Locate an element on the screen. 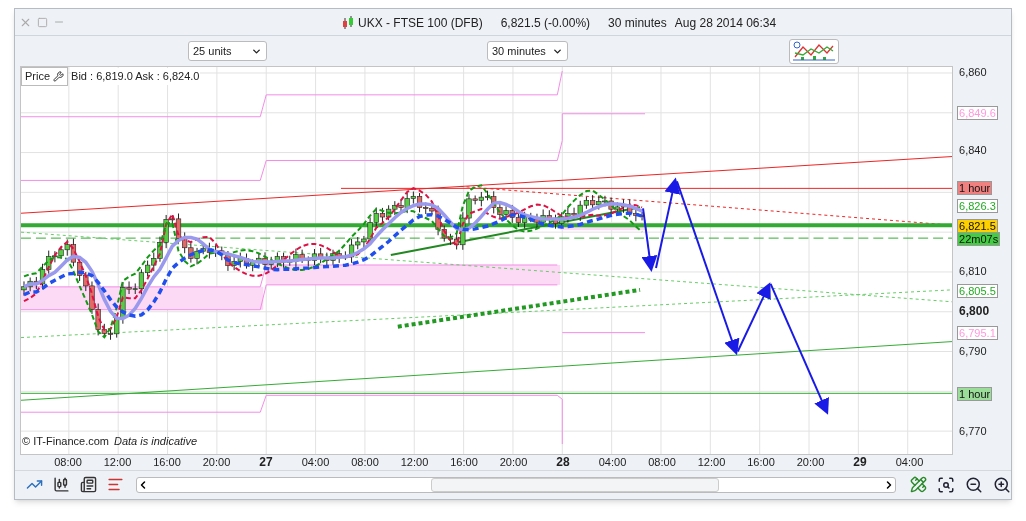 Image resolution: width=1026 pixels, height=521 pixels. time-axis-label: 27 is located at coordinates (266, 462).